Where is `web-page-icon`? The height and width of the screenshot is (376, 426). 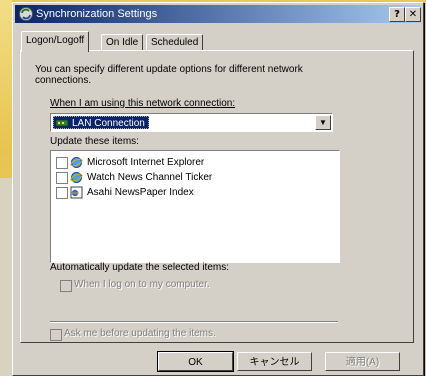
web-page-icon is located at coordinates (76, 192).